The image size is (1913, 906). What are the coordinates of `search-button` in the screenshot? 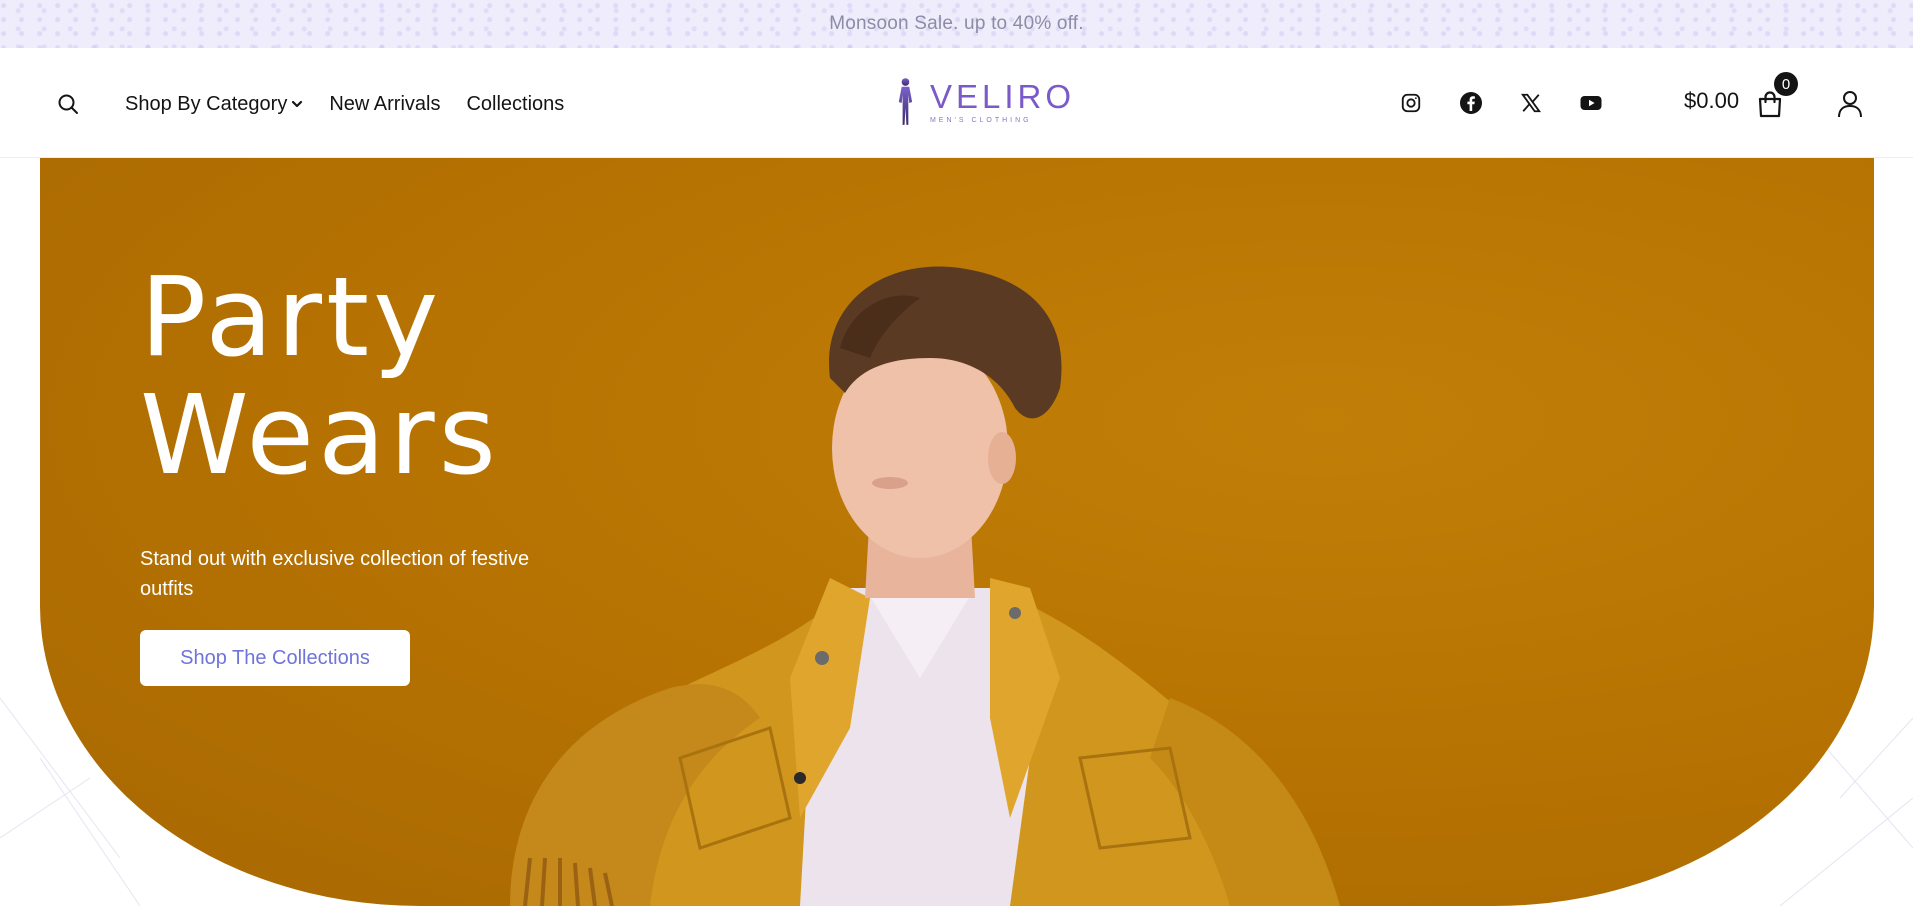 It's located at (68, 104).